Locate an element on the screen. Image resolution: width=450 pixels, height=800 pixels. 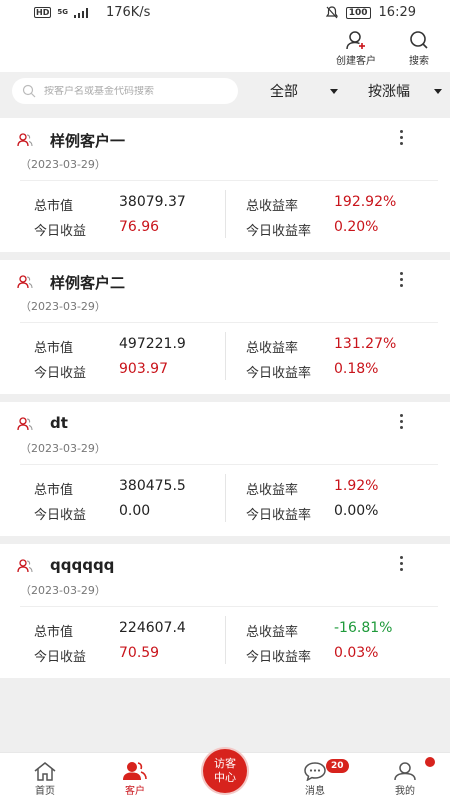
notification-dot is located at coordinates (430, 762).